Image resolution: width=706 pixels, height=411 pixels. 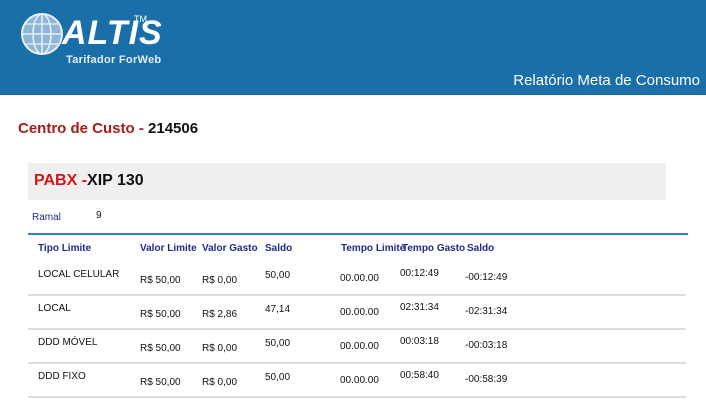 I want to click on cell-tempo-gasto: 00:03:18, so click(x=419, y=341).